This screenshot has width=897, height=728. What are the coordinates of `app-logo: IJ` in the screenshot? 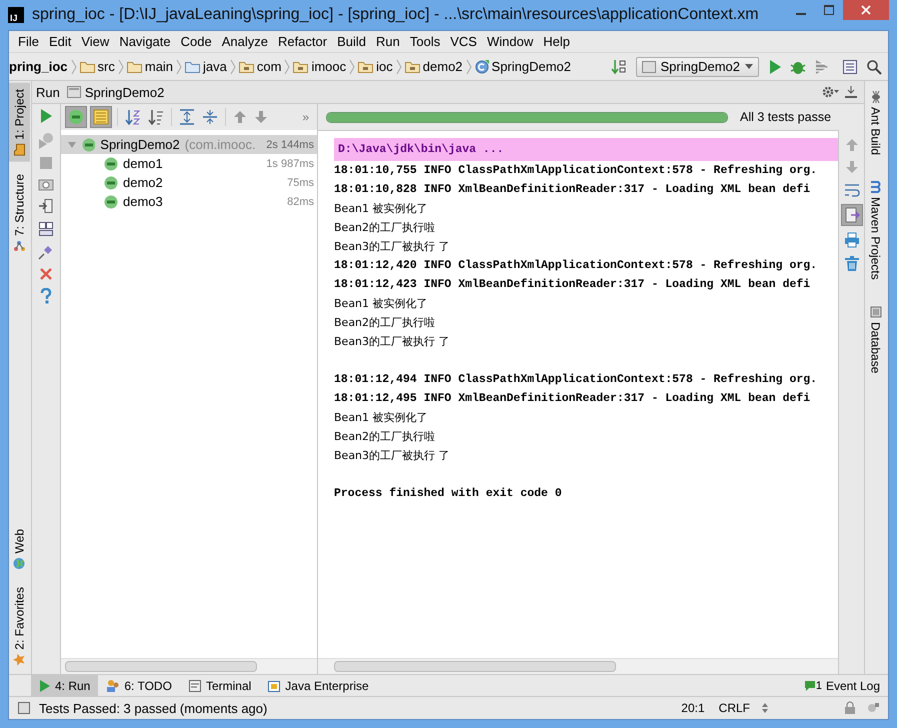 It's located at (16, 15).